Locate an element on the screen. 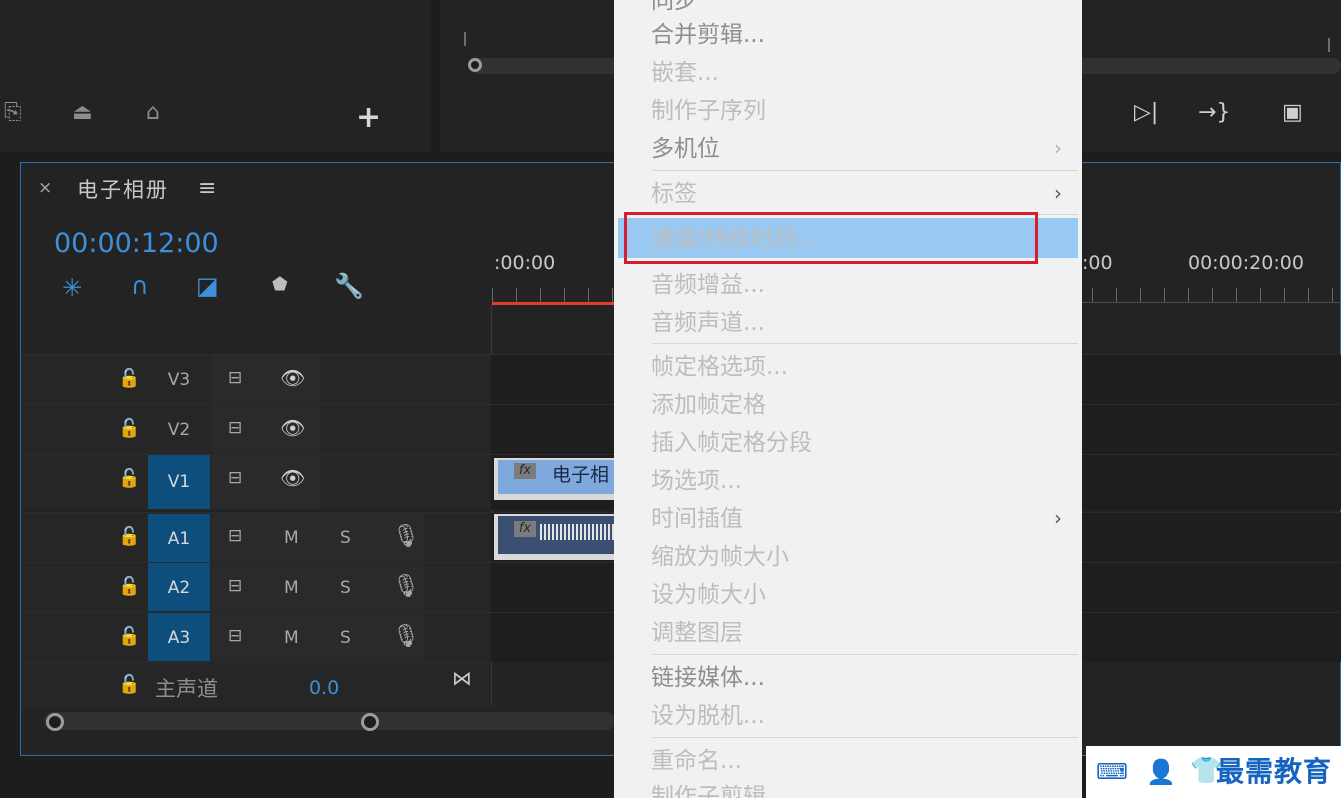 Image resolution: width=1341 pixels, height=798 pixels. ruler-time-start: :00:00 is located at coordinates (525, 263).